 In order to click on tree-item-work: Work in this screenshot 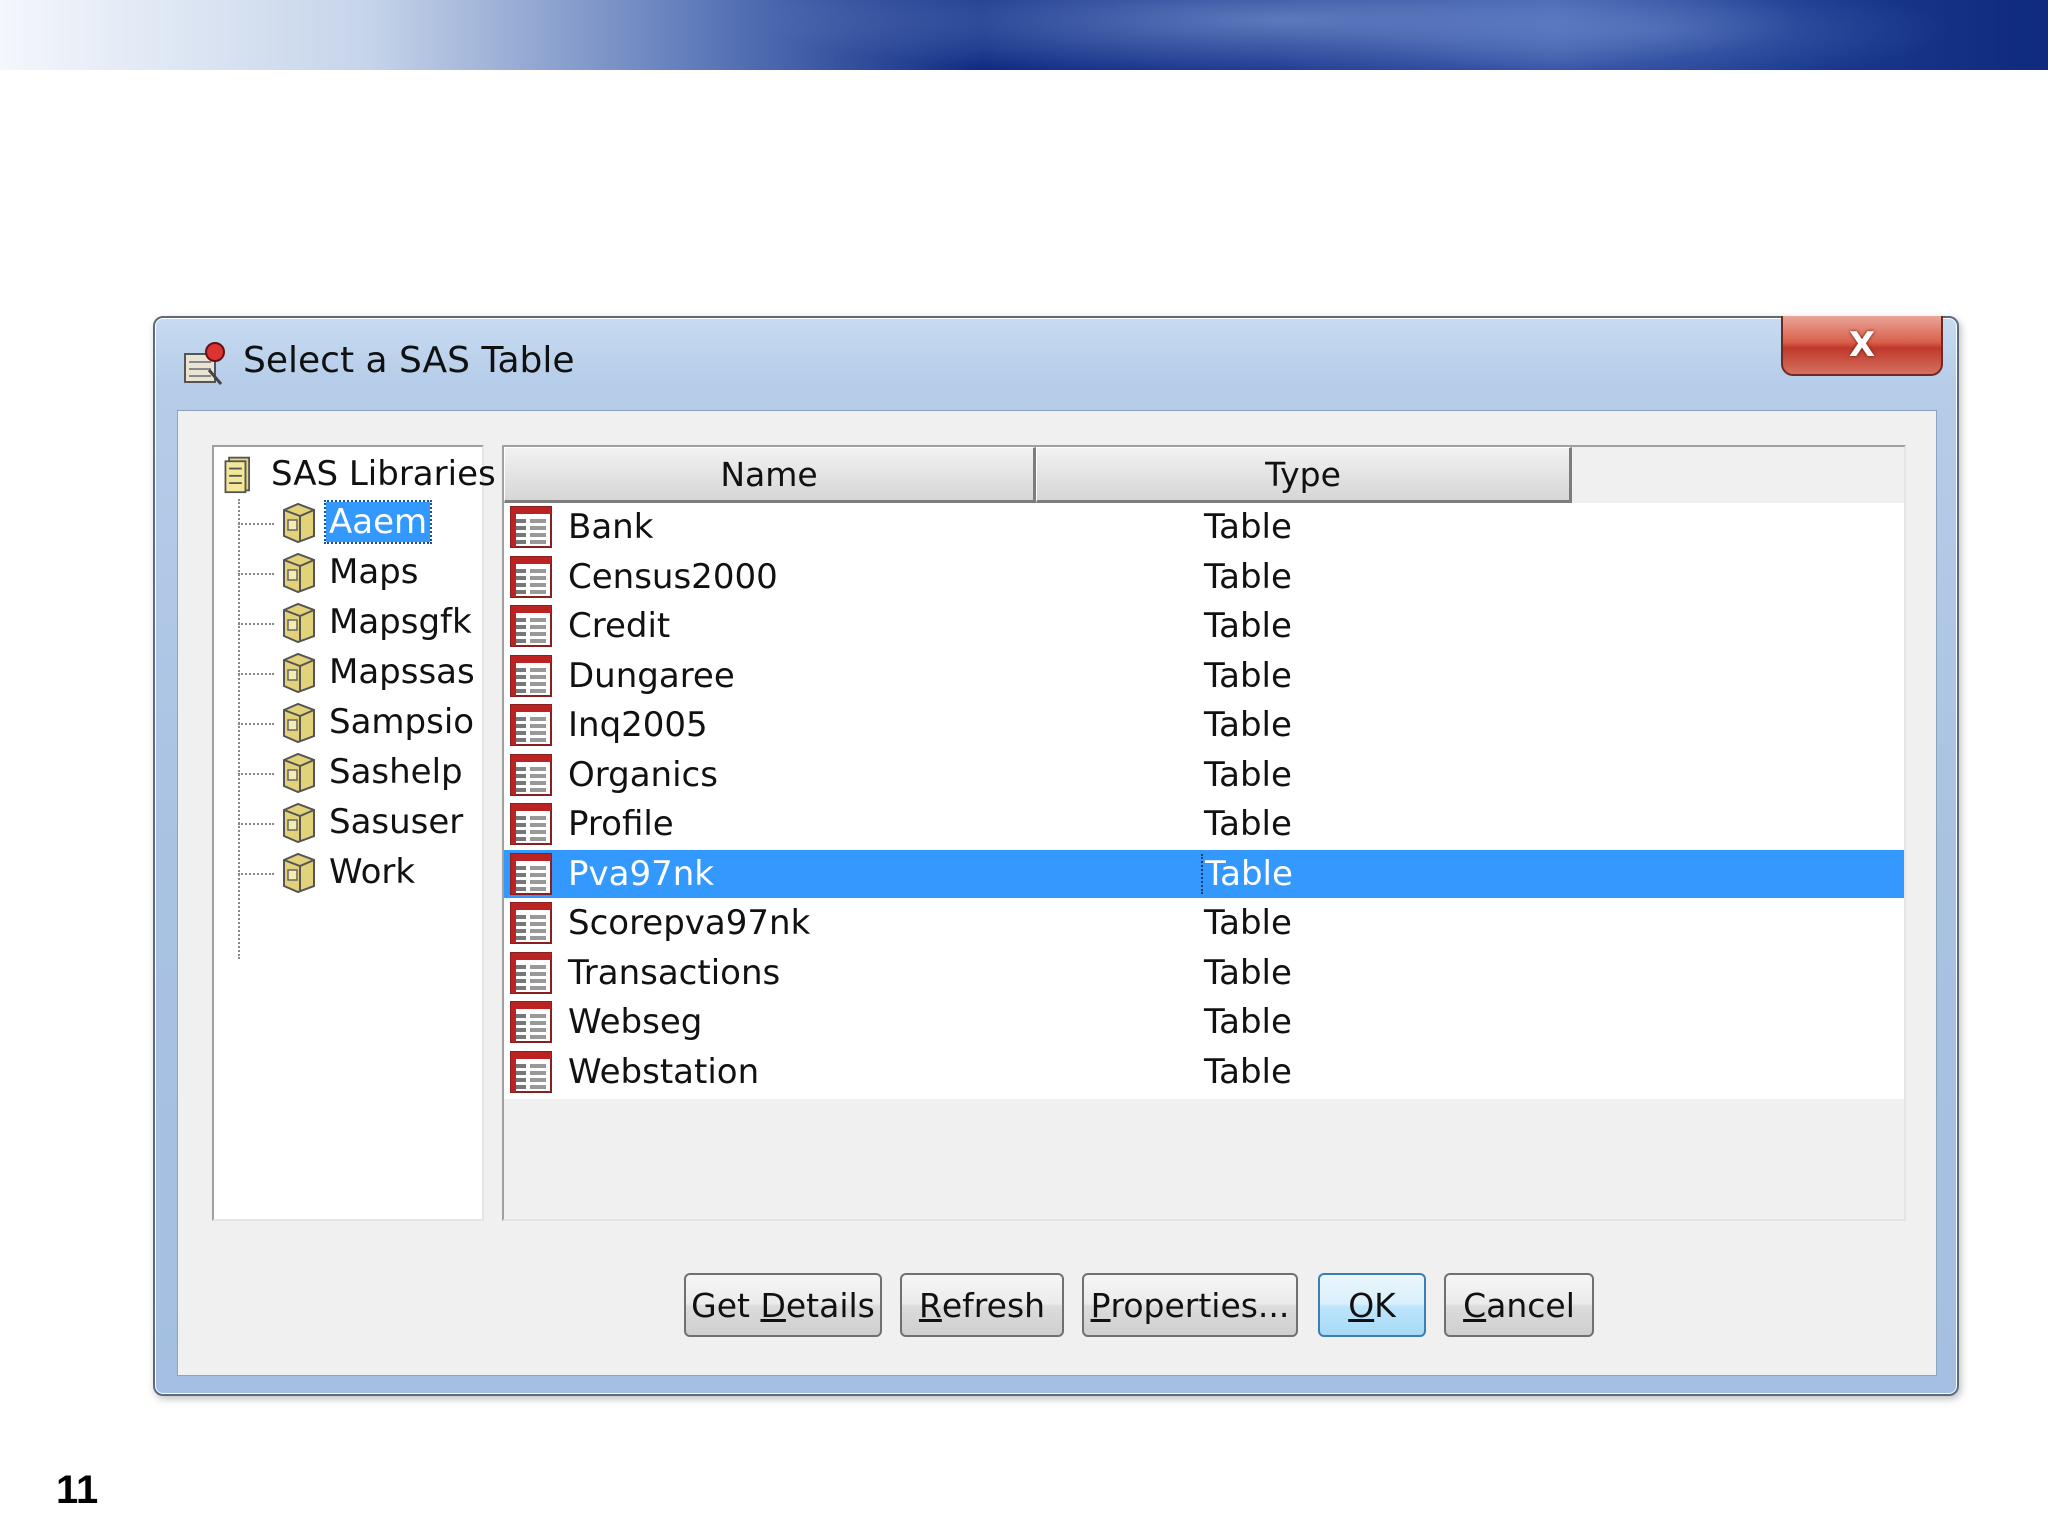, I will do `click(347, 872)`.